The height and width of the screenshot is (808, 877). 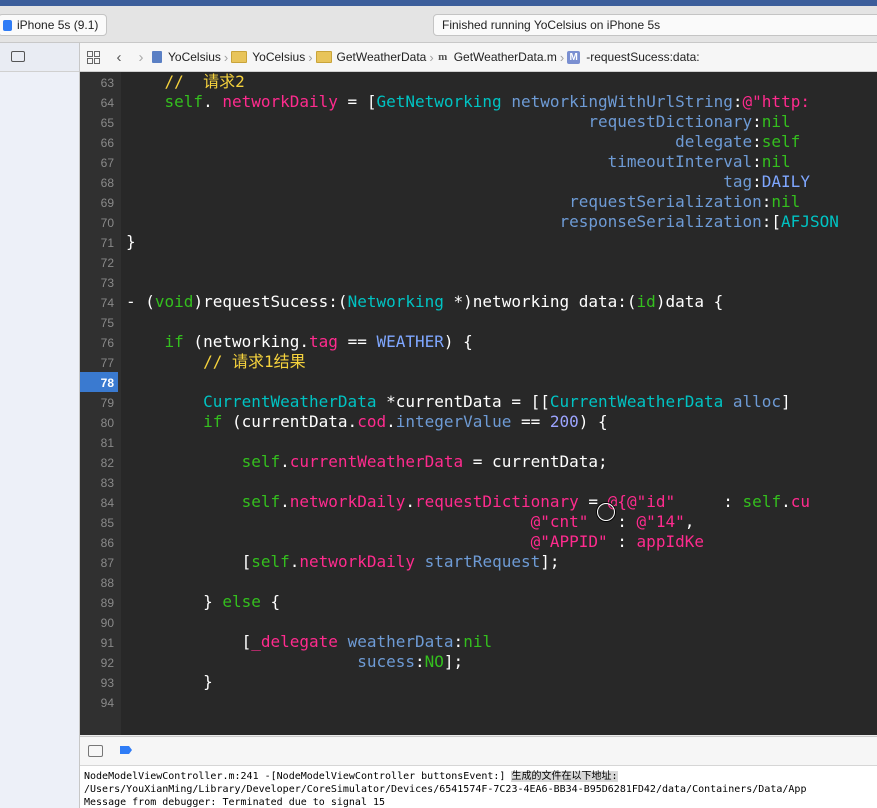 What do you see at coordinates (540, 301) in the screenshot?
I see `code-token: *)networking data:(` at bounding box center [540, 301].